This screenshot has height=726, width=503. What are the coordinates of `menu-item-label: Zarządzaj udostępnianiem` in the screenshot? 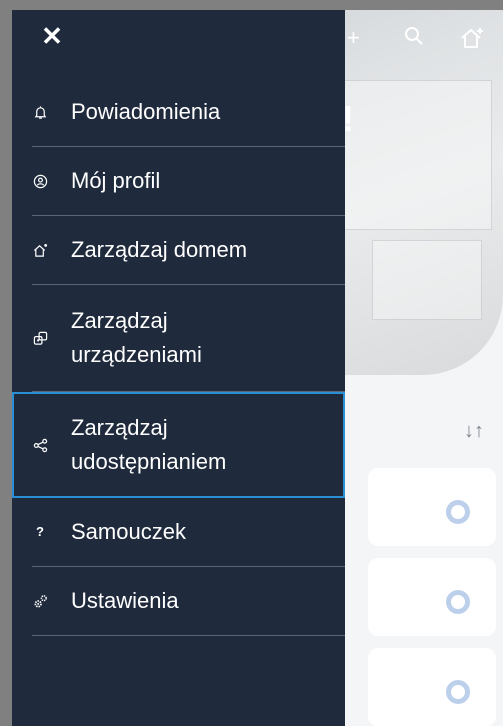 It's located at (149, 444).